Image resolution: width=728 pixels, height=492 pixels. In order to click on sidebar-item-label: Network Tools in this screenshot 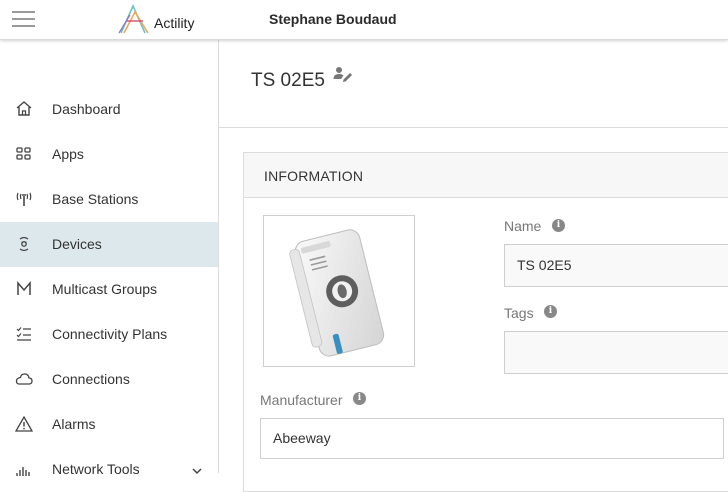, I will do `click(96, 469)`.